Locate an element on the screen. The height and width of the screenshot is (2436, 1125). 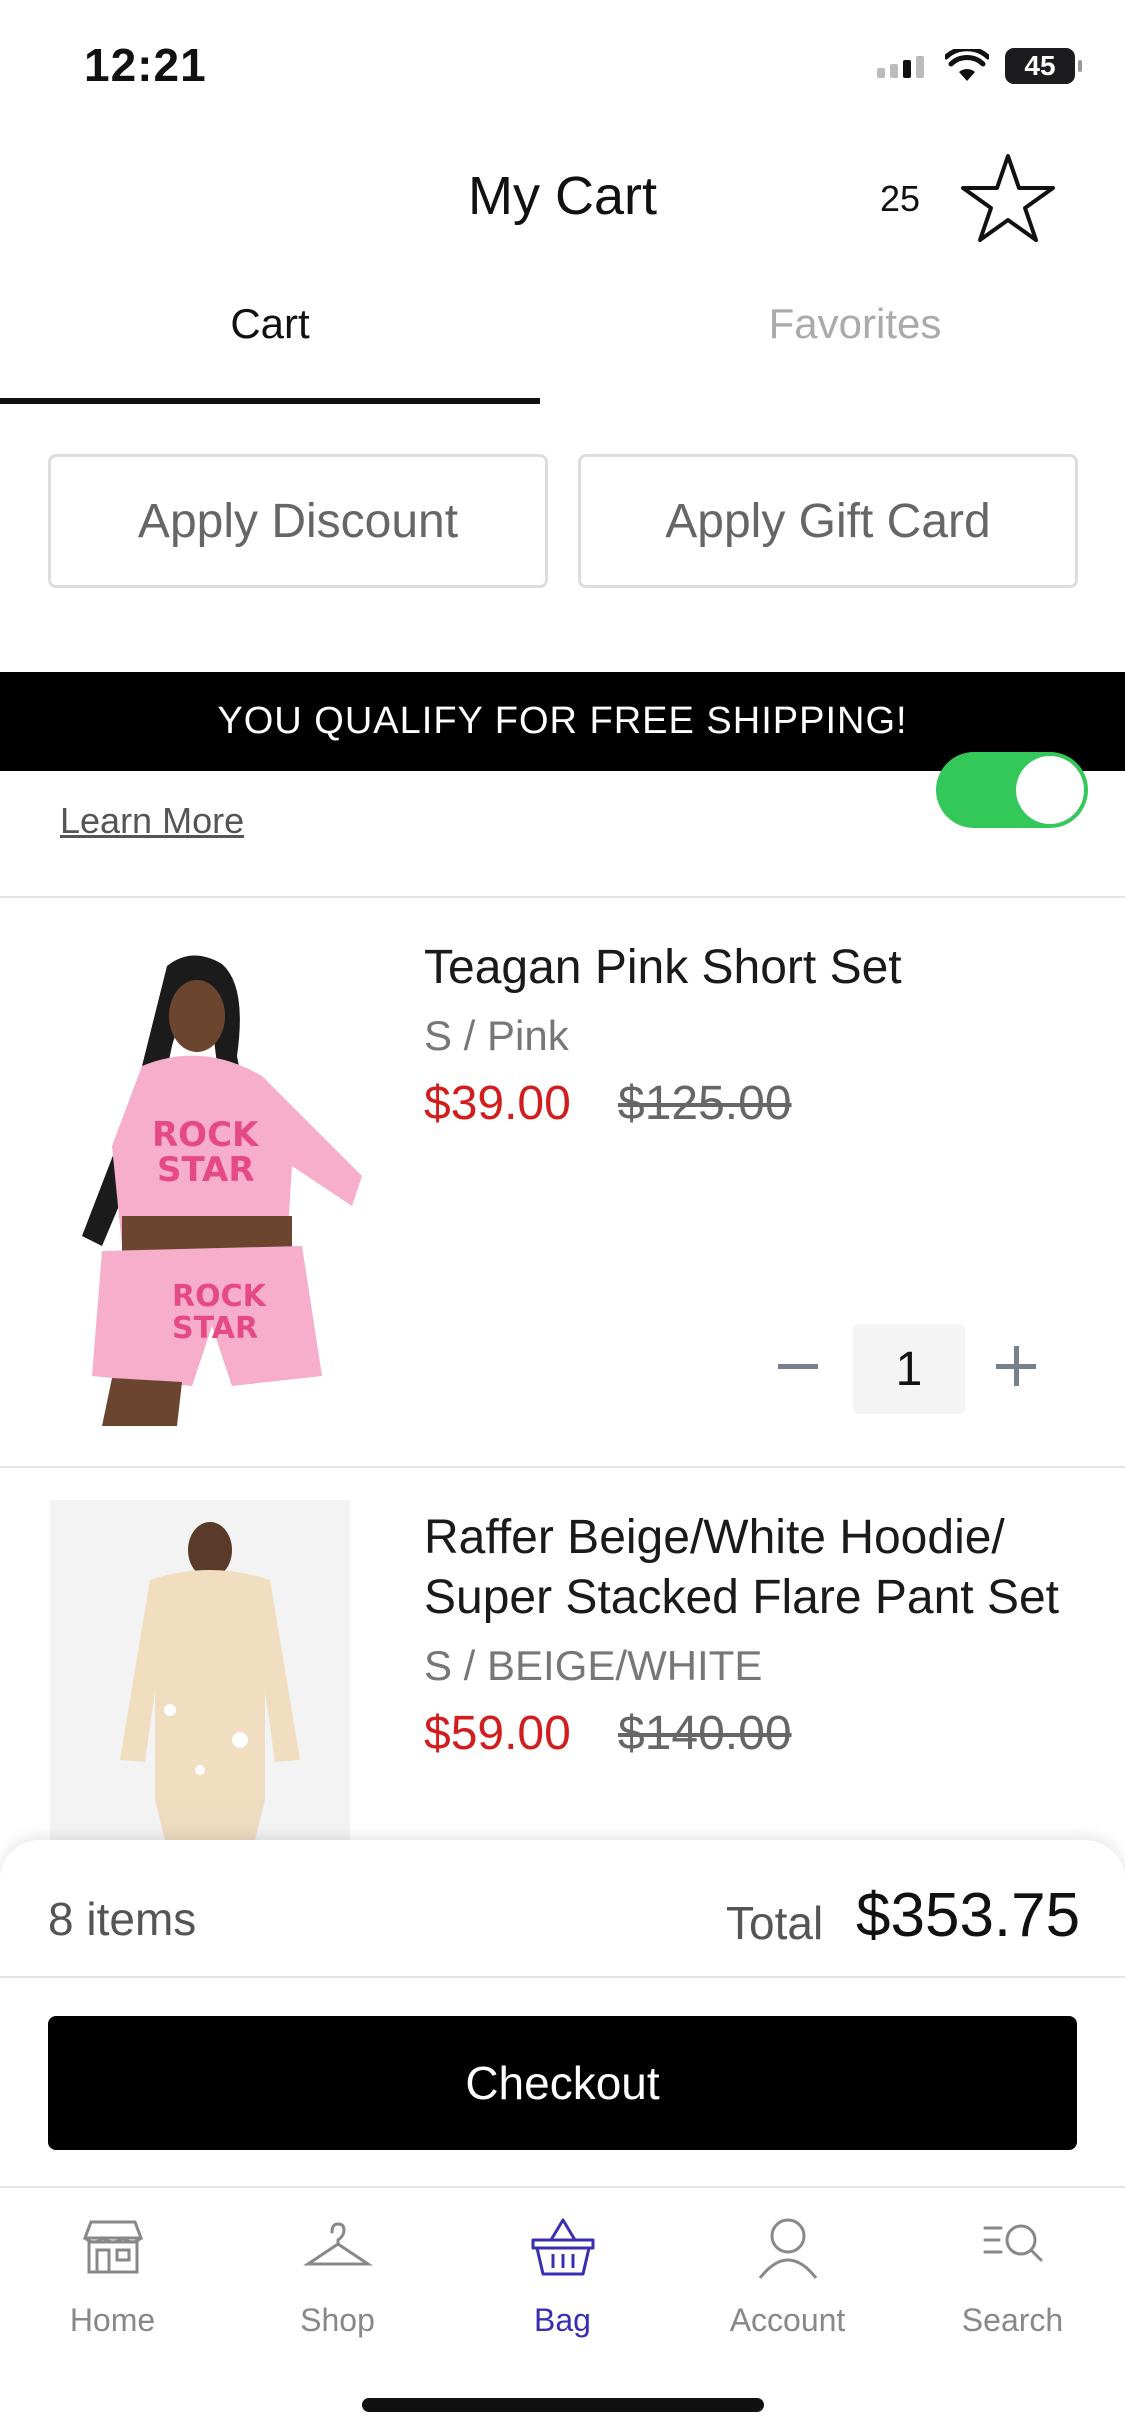
product-variant: S / BEIGE/WHITE is located at coordinates (593, 1665).